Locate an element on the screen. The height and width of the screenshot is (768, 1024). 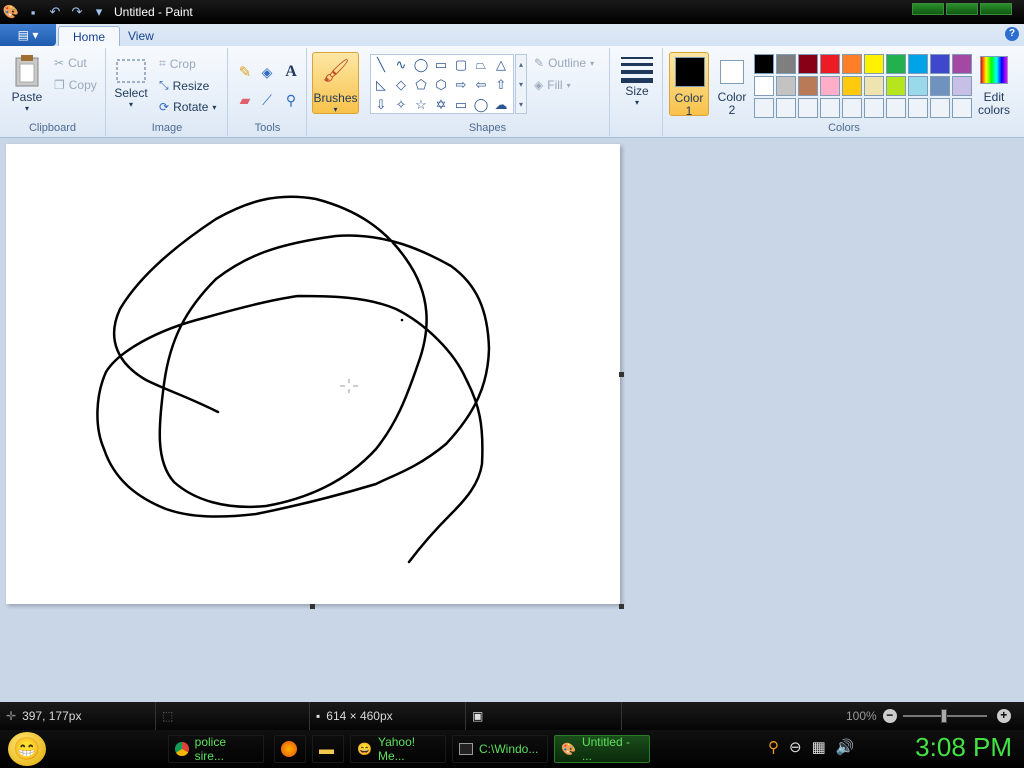
rounded-rectangle-shape-icon: ▢ is located at coordinates (461, 65).